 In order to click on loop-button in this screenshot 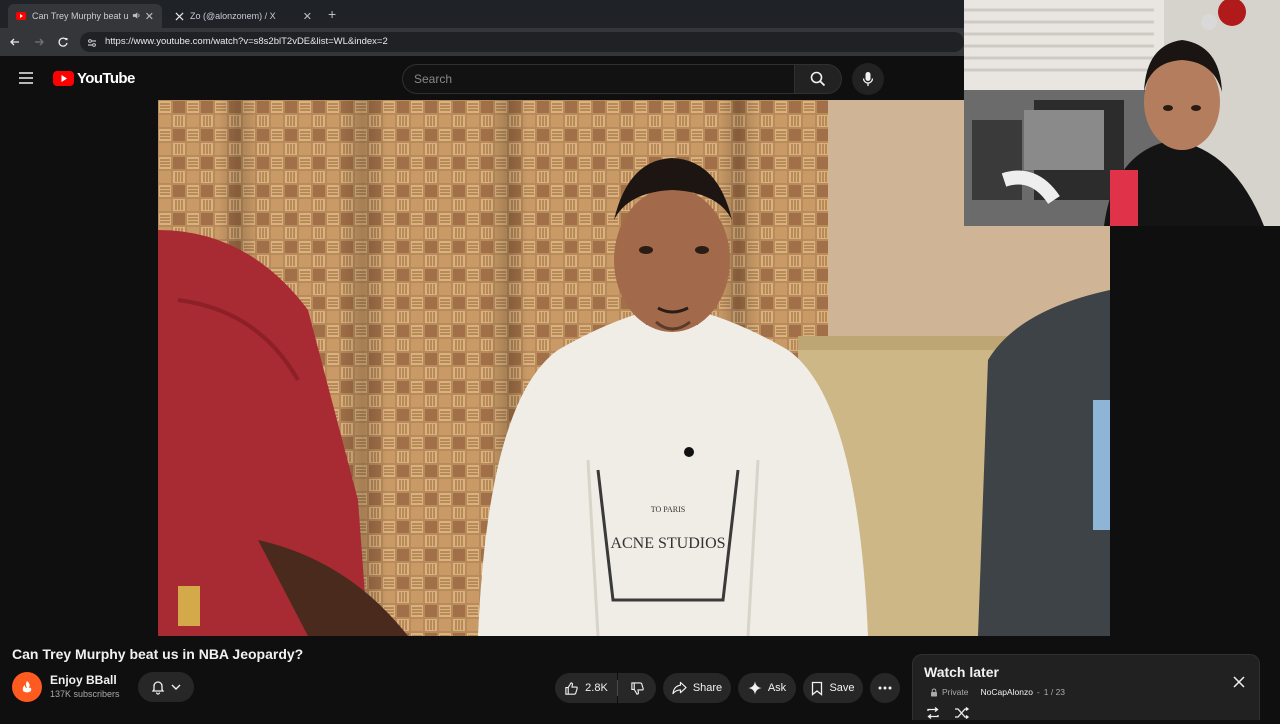, I will do `click(933, 715)`.